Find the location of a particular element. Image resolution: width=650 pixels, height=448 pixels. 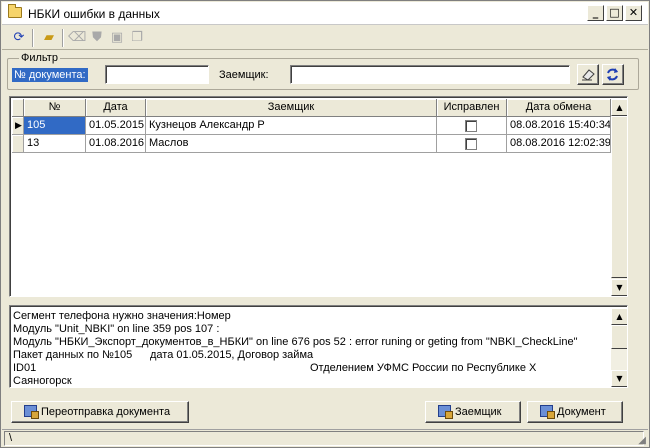

column-header-date: Дата is located at coordinates (116, 108).